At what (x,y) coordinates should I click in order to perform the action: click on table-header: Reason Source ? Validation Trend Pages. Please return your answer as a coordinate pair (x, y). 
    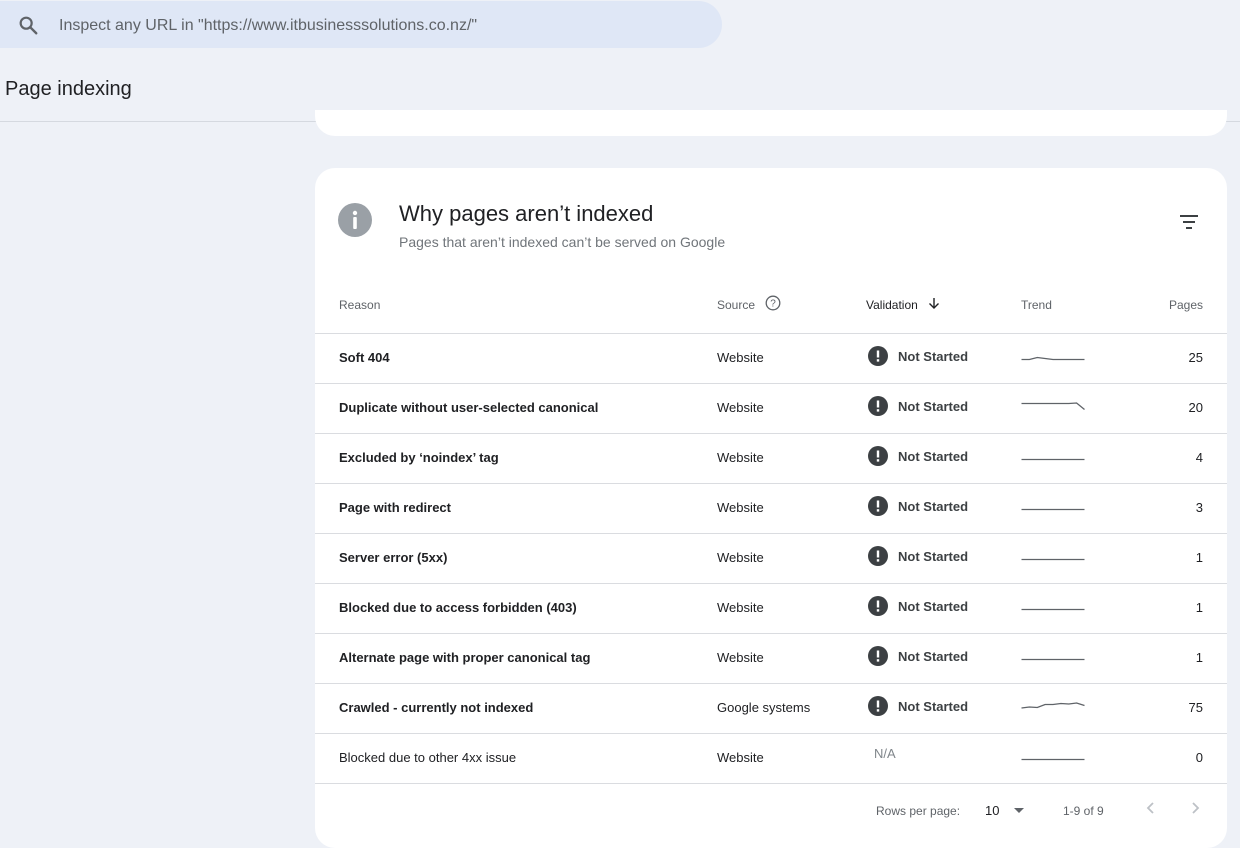
    Looking at the image, I should click on (771, 311).